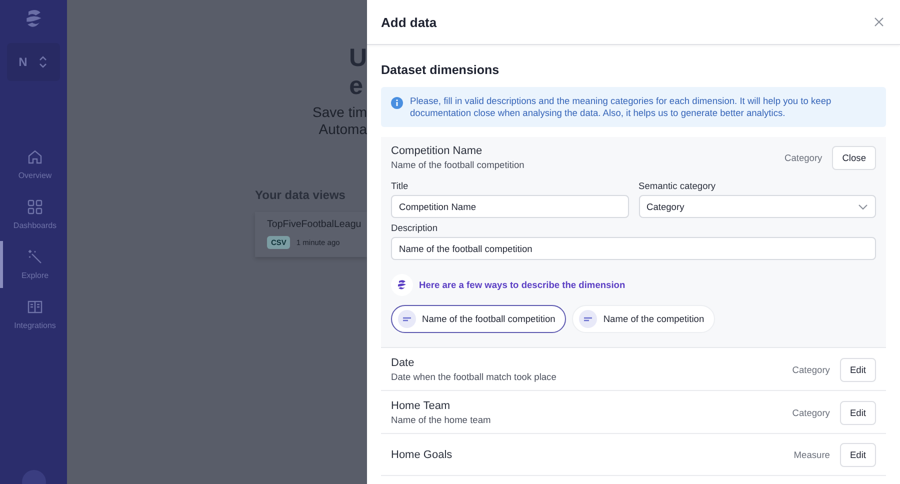 The image size is (900, 484). What do you see at coordinates (621, 107) in the screenshot?
I see `info-text: Please, fill in valid descriptions and the meaning categories for each dimension. It will help you to keep documentation close when analysing the data. Also, it helps us to generate better analytics.` at bounding box center [621, 107].